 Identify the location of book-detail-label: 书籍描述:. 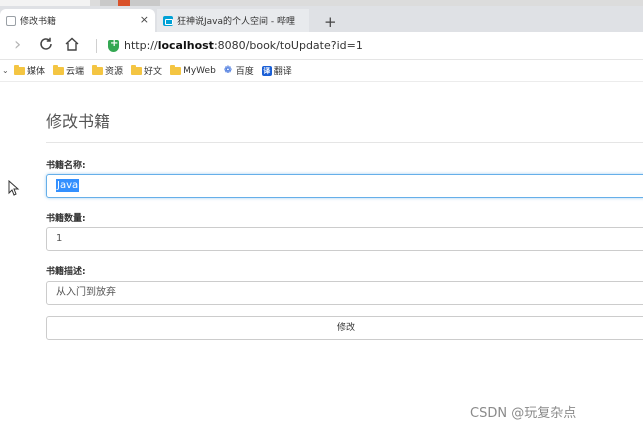
(66, 272).